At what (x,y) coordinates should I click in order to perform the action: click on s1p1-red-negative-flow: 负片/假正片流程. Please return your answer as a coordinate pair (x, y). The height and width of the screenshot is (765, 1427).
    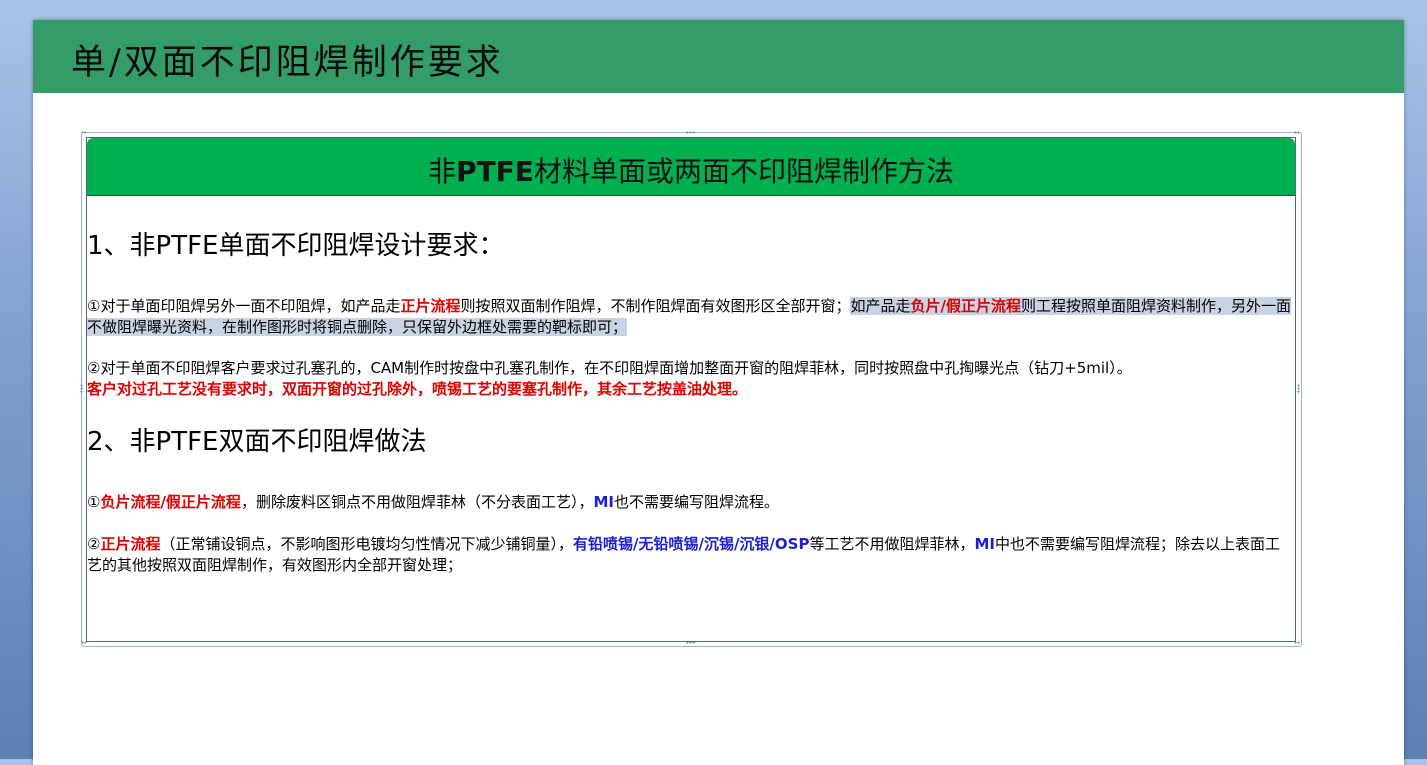
    Looking at the image, I should click on (965, 306).